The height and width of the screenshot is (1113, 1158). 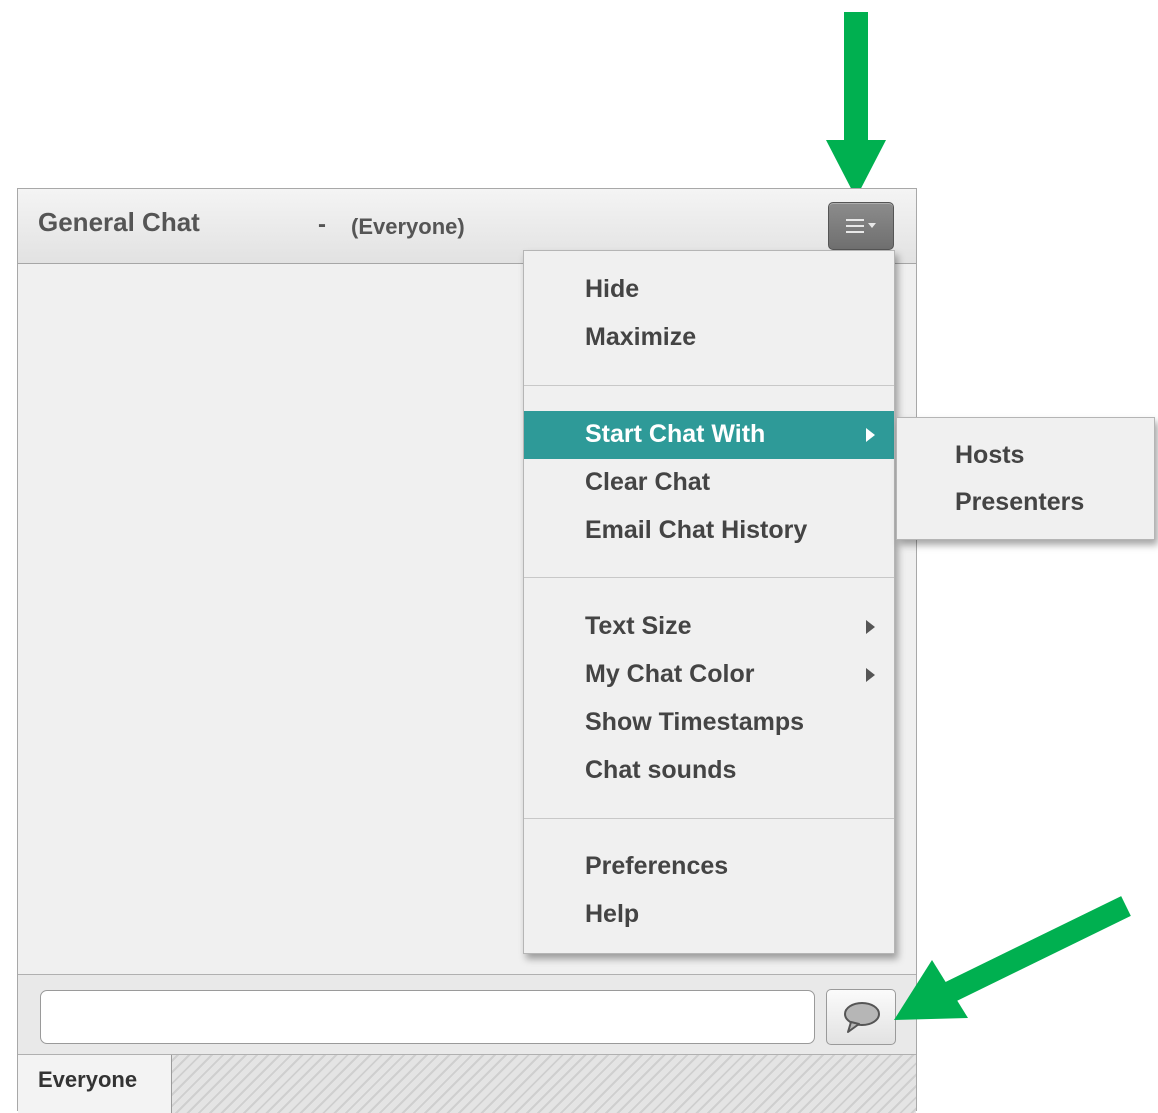 I want to click on menu-item-hide: Hide, so click(x=709, y=290).